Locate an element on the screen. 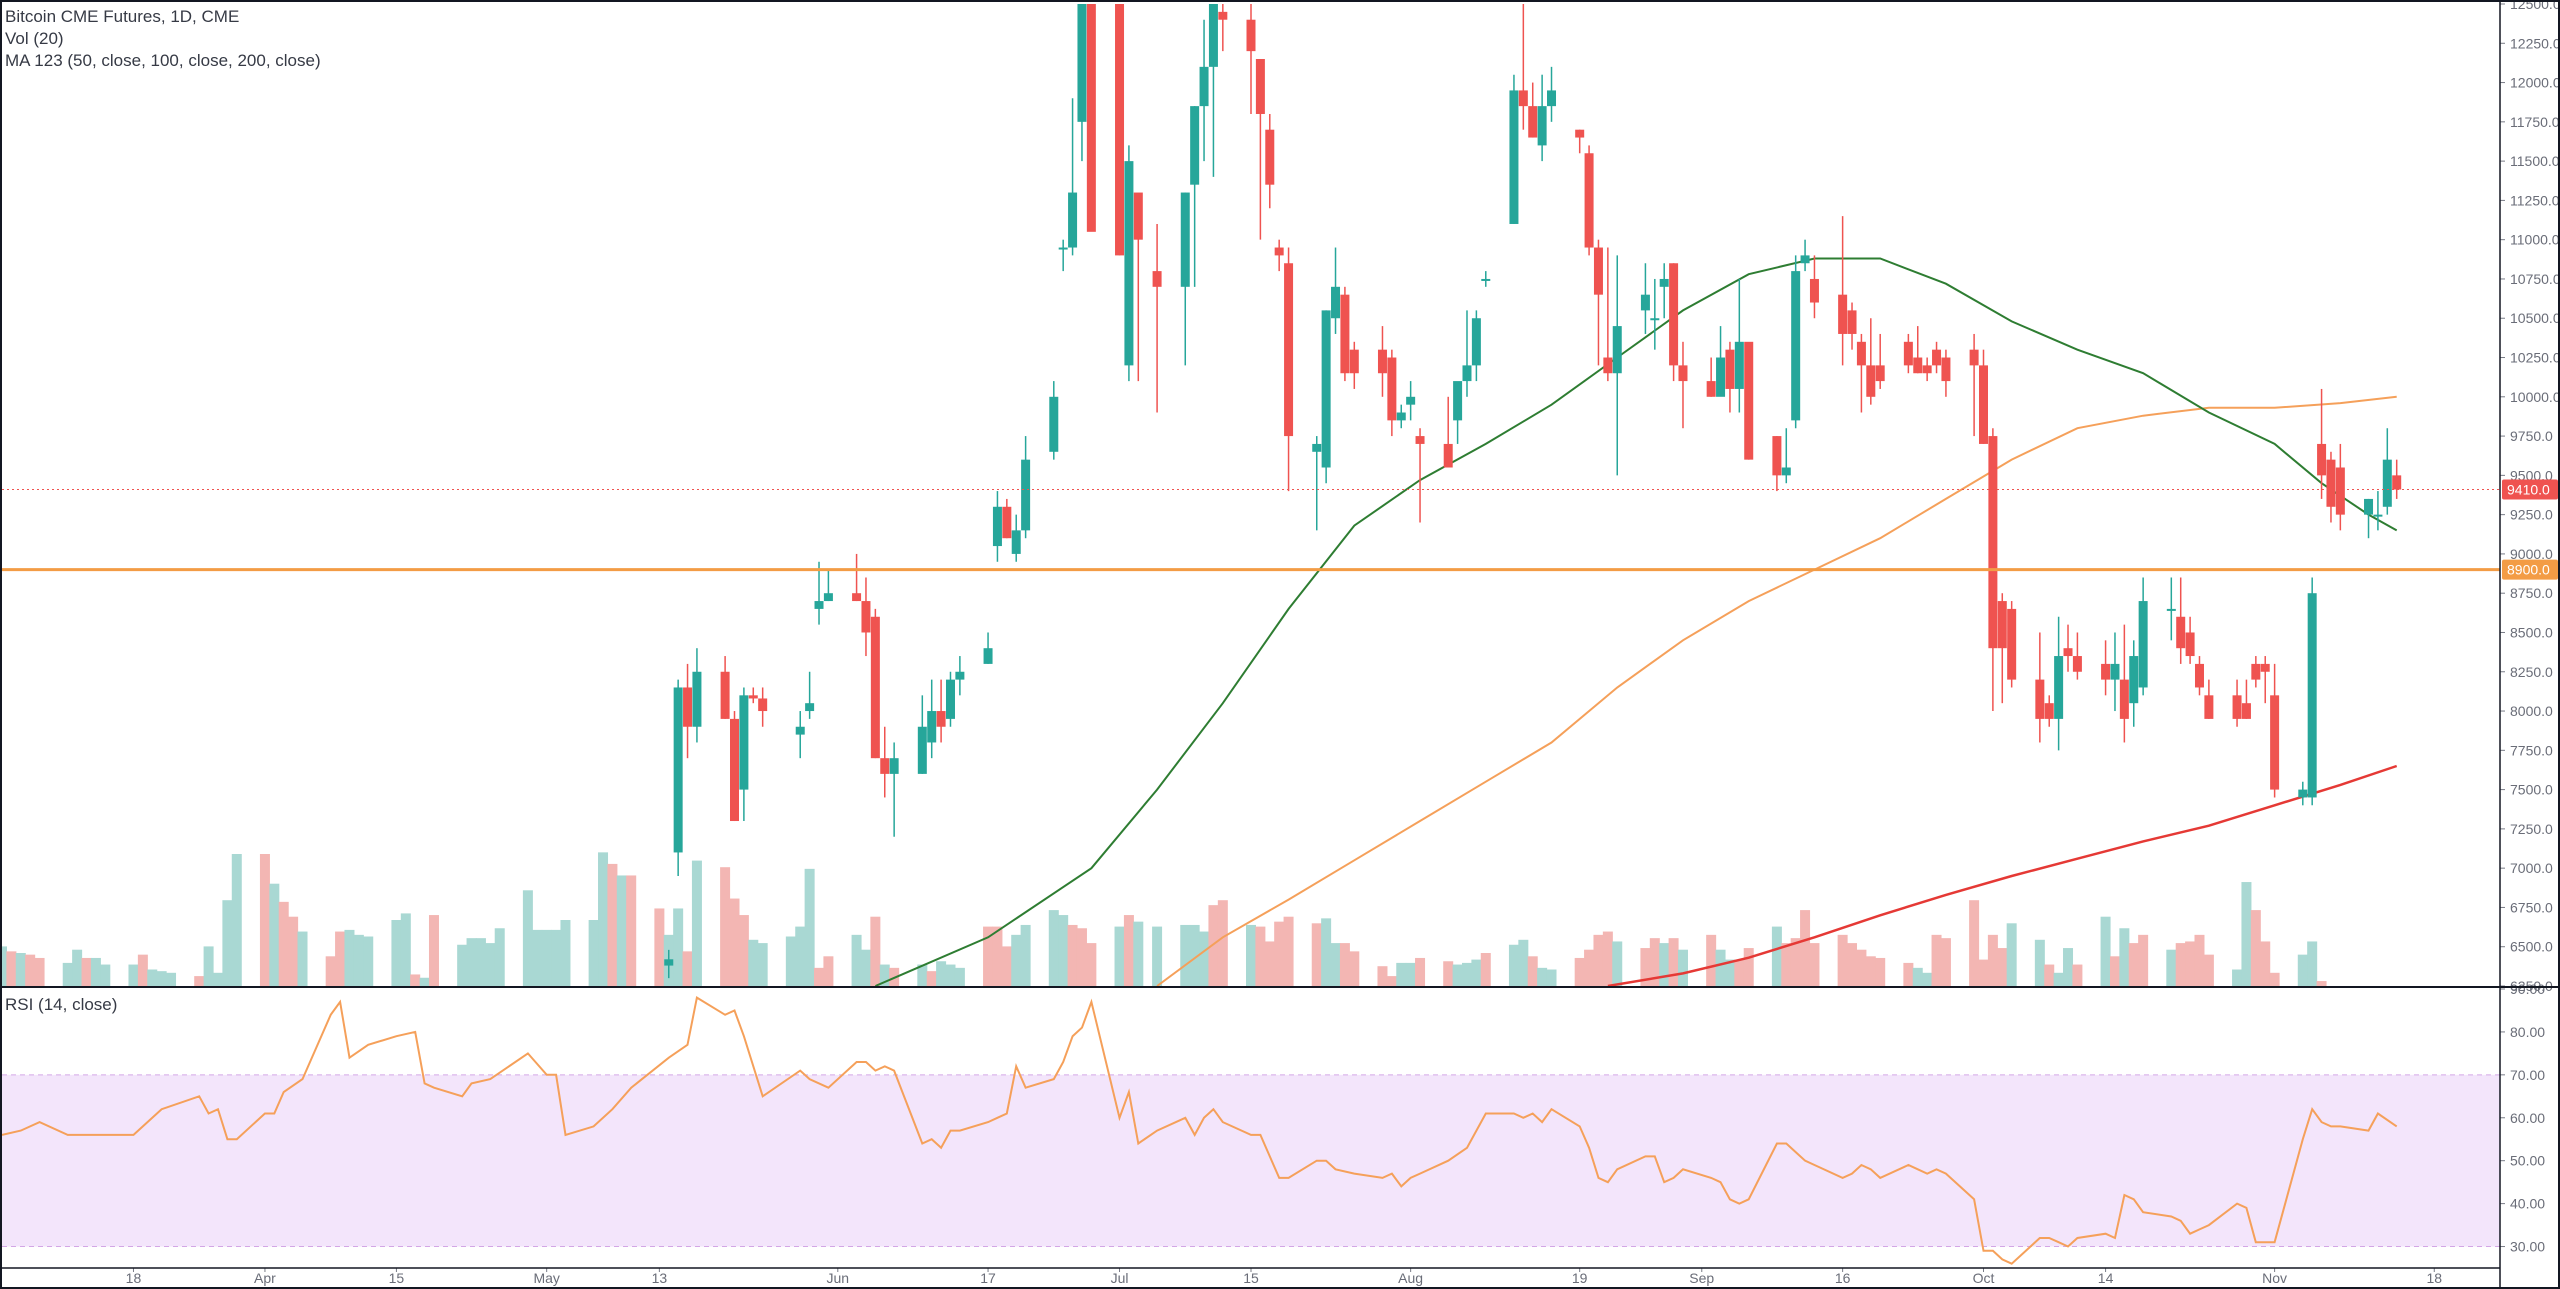 The height and width of the screenshot is (1289, 2560). price-tick-label: 7500.0 is located at coordinates (2531, 790).